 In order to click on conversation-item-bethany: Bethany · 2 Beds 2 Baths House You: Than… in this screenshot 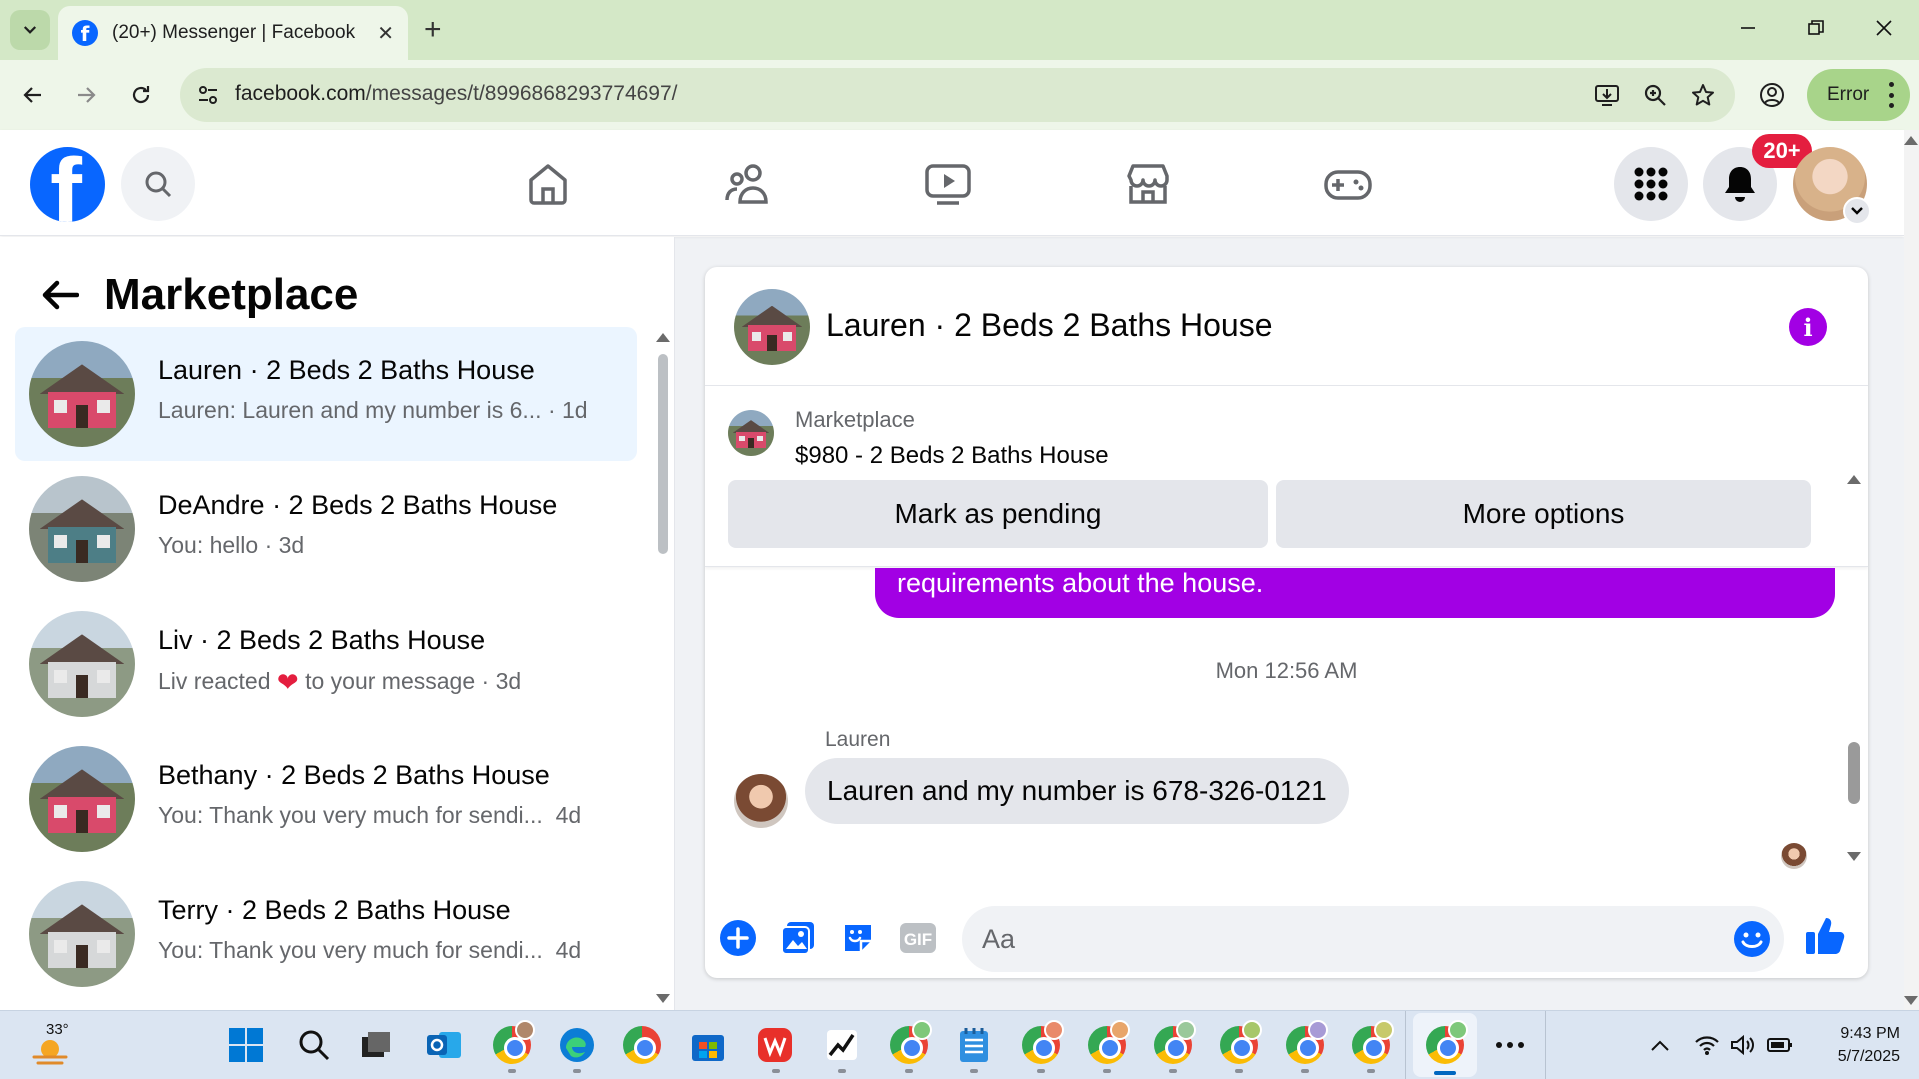, I will do `click(326, 799)`.